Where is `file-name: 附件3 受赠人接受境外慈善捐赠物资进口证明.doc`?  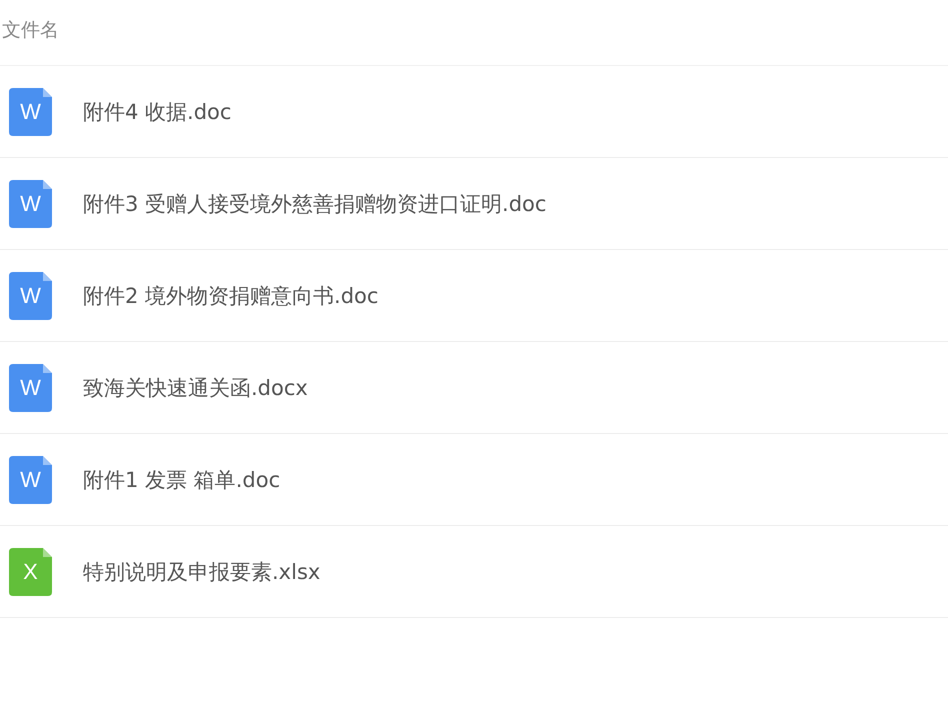 file-name: 附件3 受赠人接受境外慈善捐赠物资进口证明.doc is located at coordinates (314, 204).